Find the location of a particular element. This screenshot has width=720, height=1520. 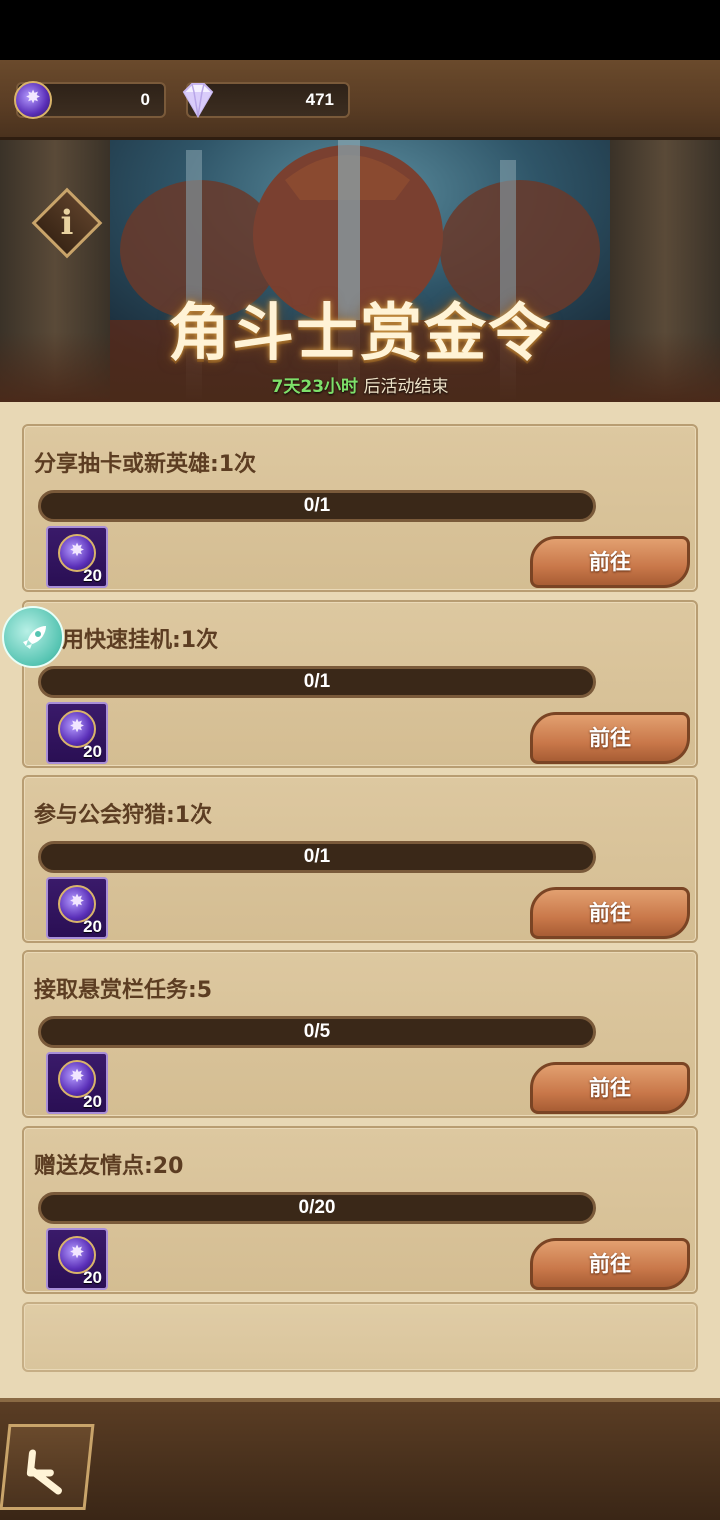

back-button is located at coordinates (47, 1467).